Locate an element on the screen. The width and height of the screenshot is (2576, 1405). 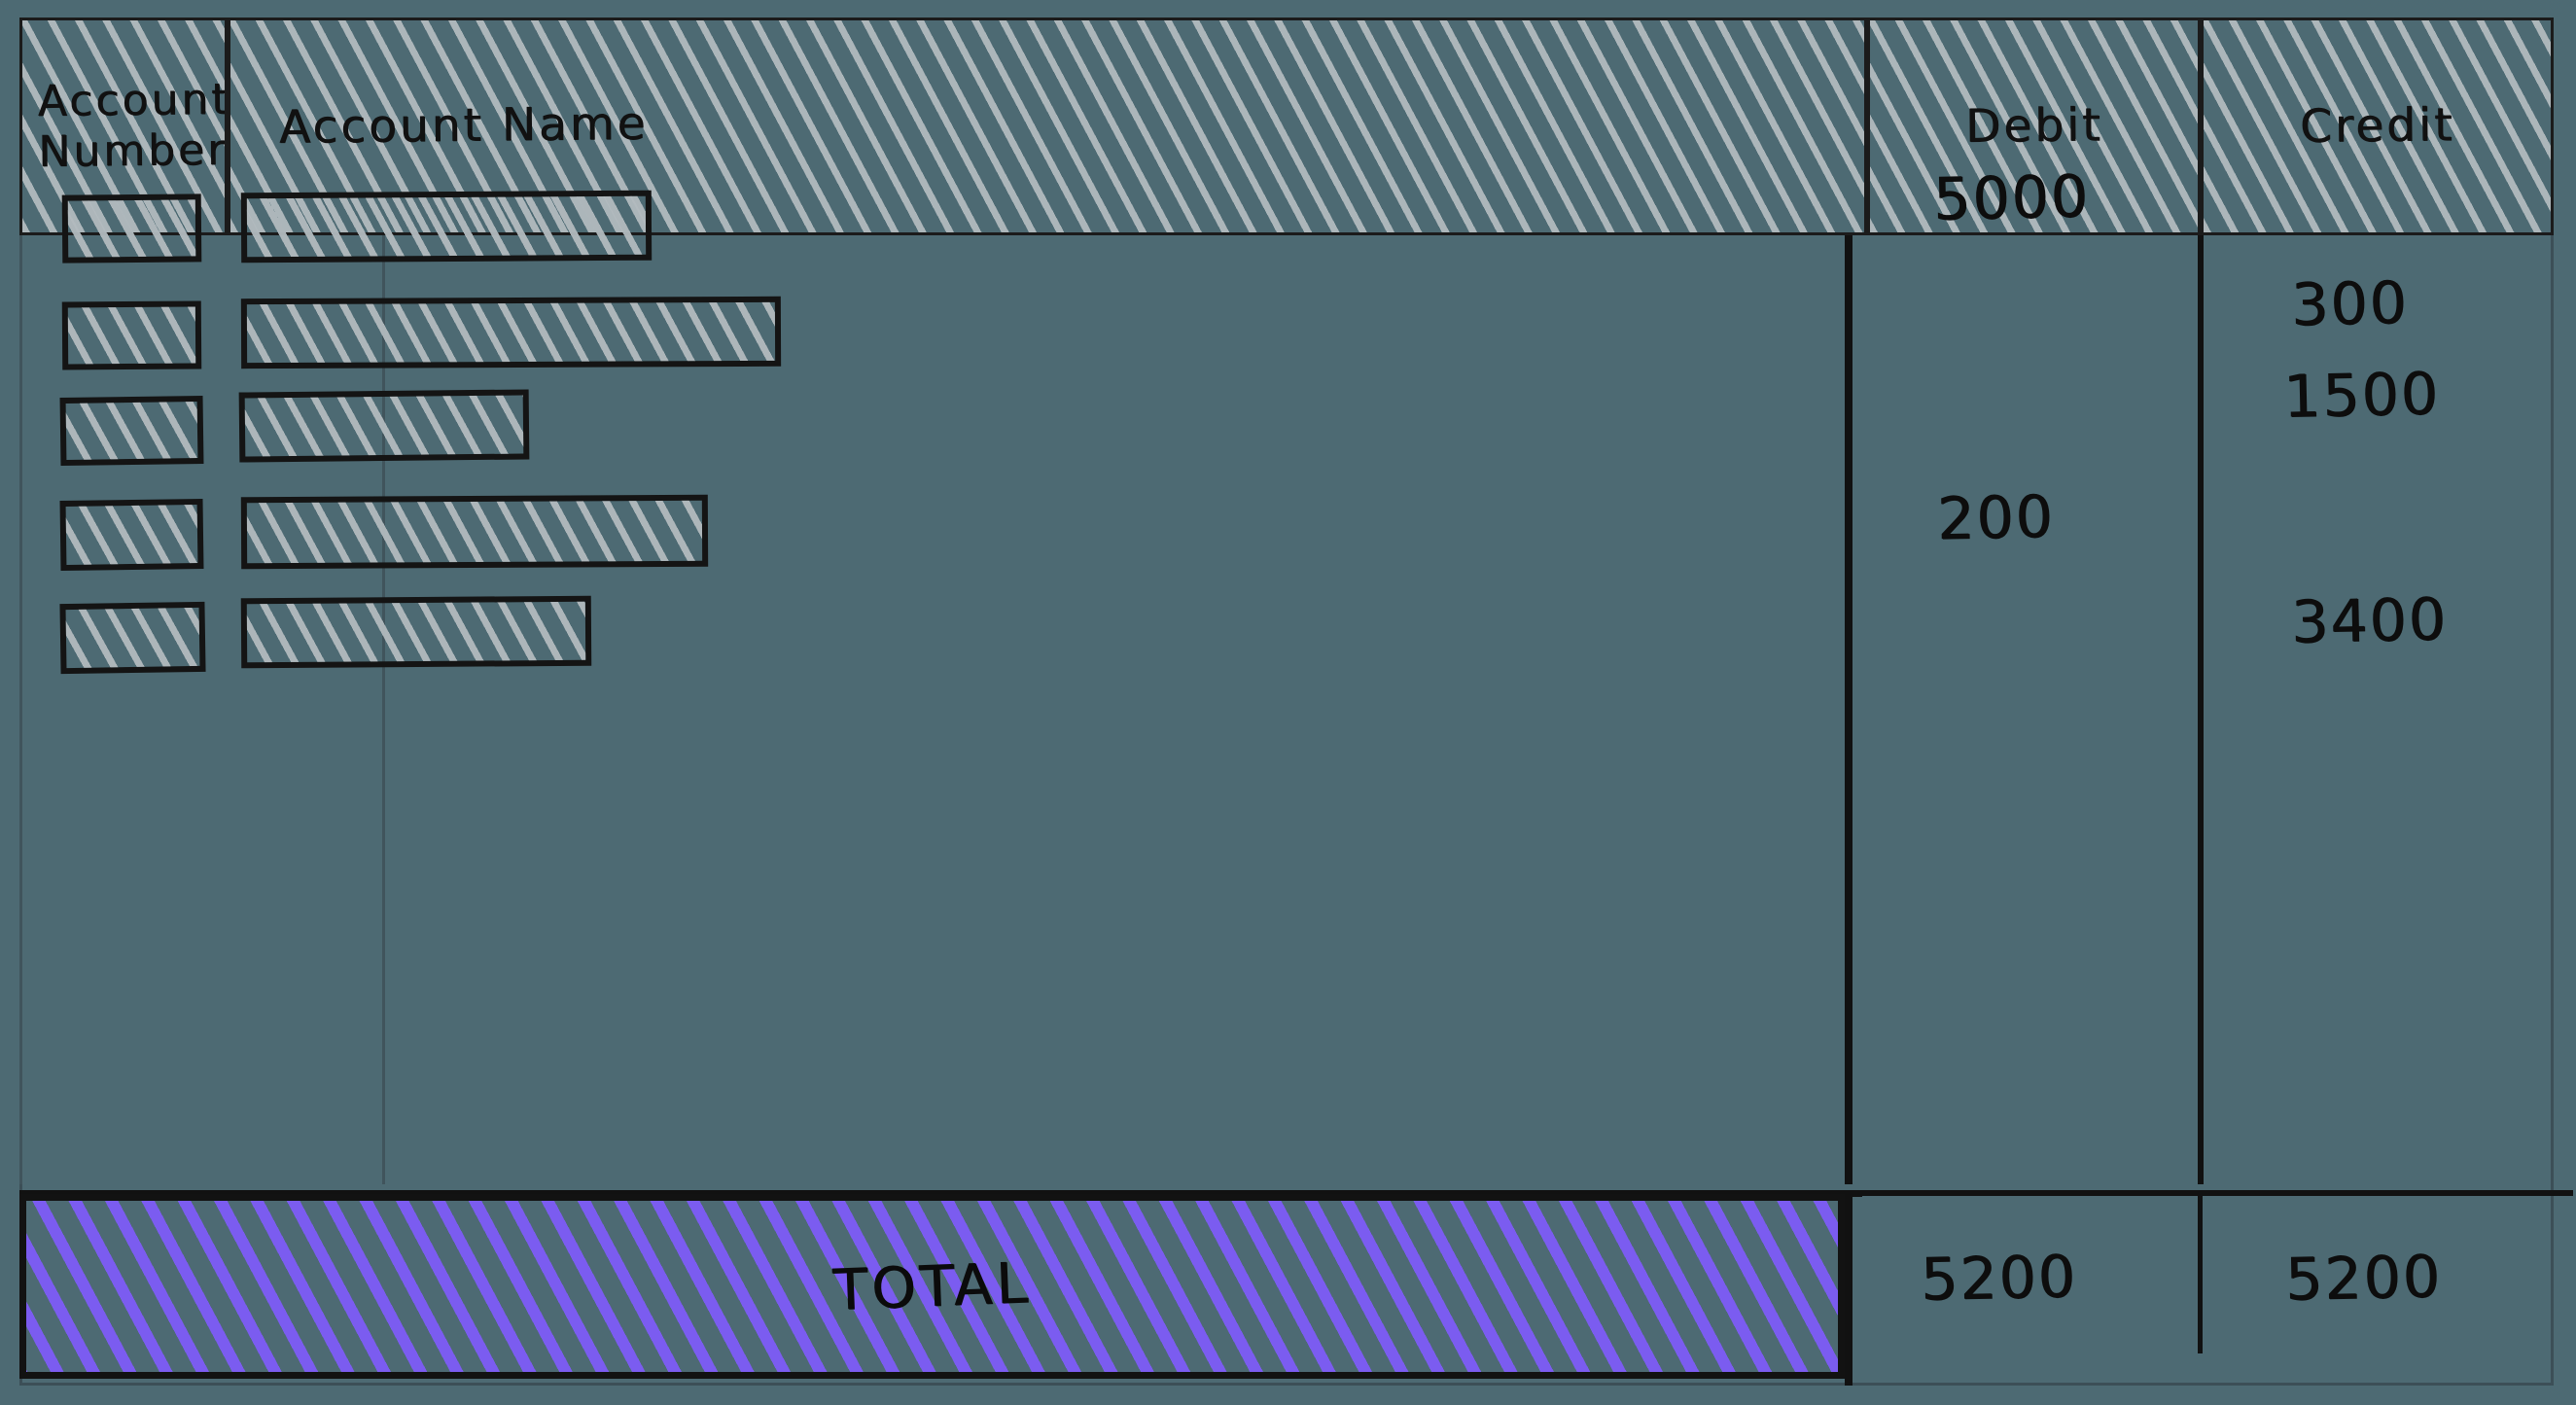
rule-number-name is located at coordinates (384, 709).